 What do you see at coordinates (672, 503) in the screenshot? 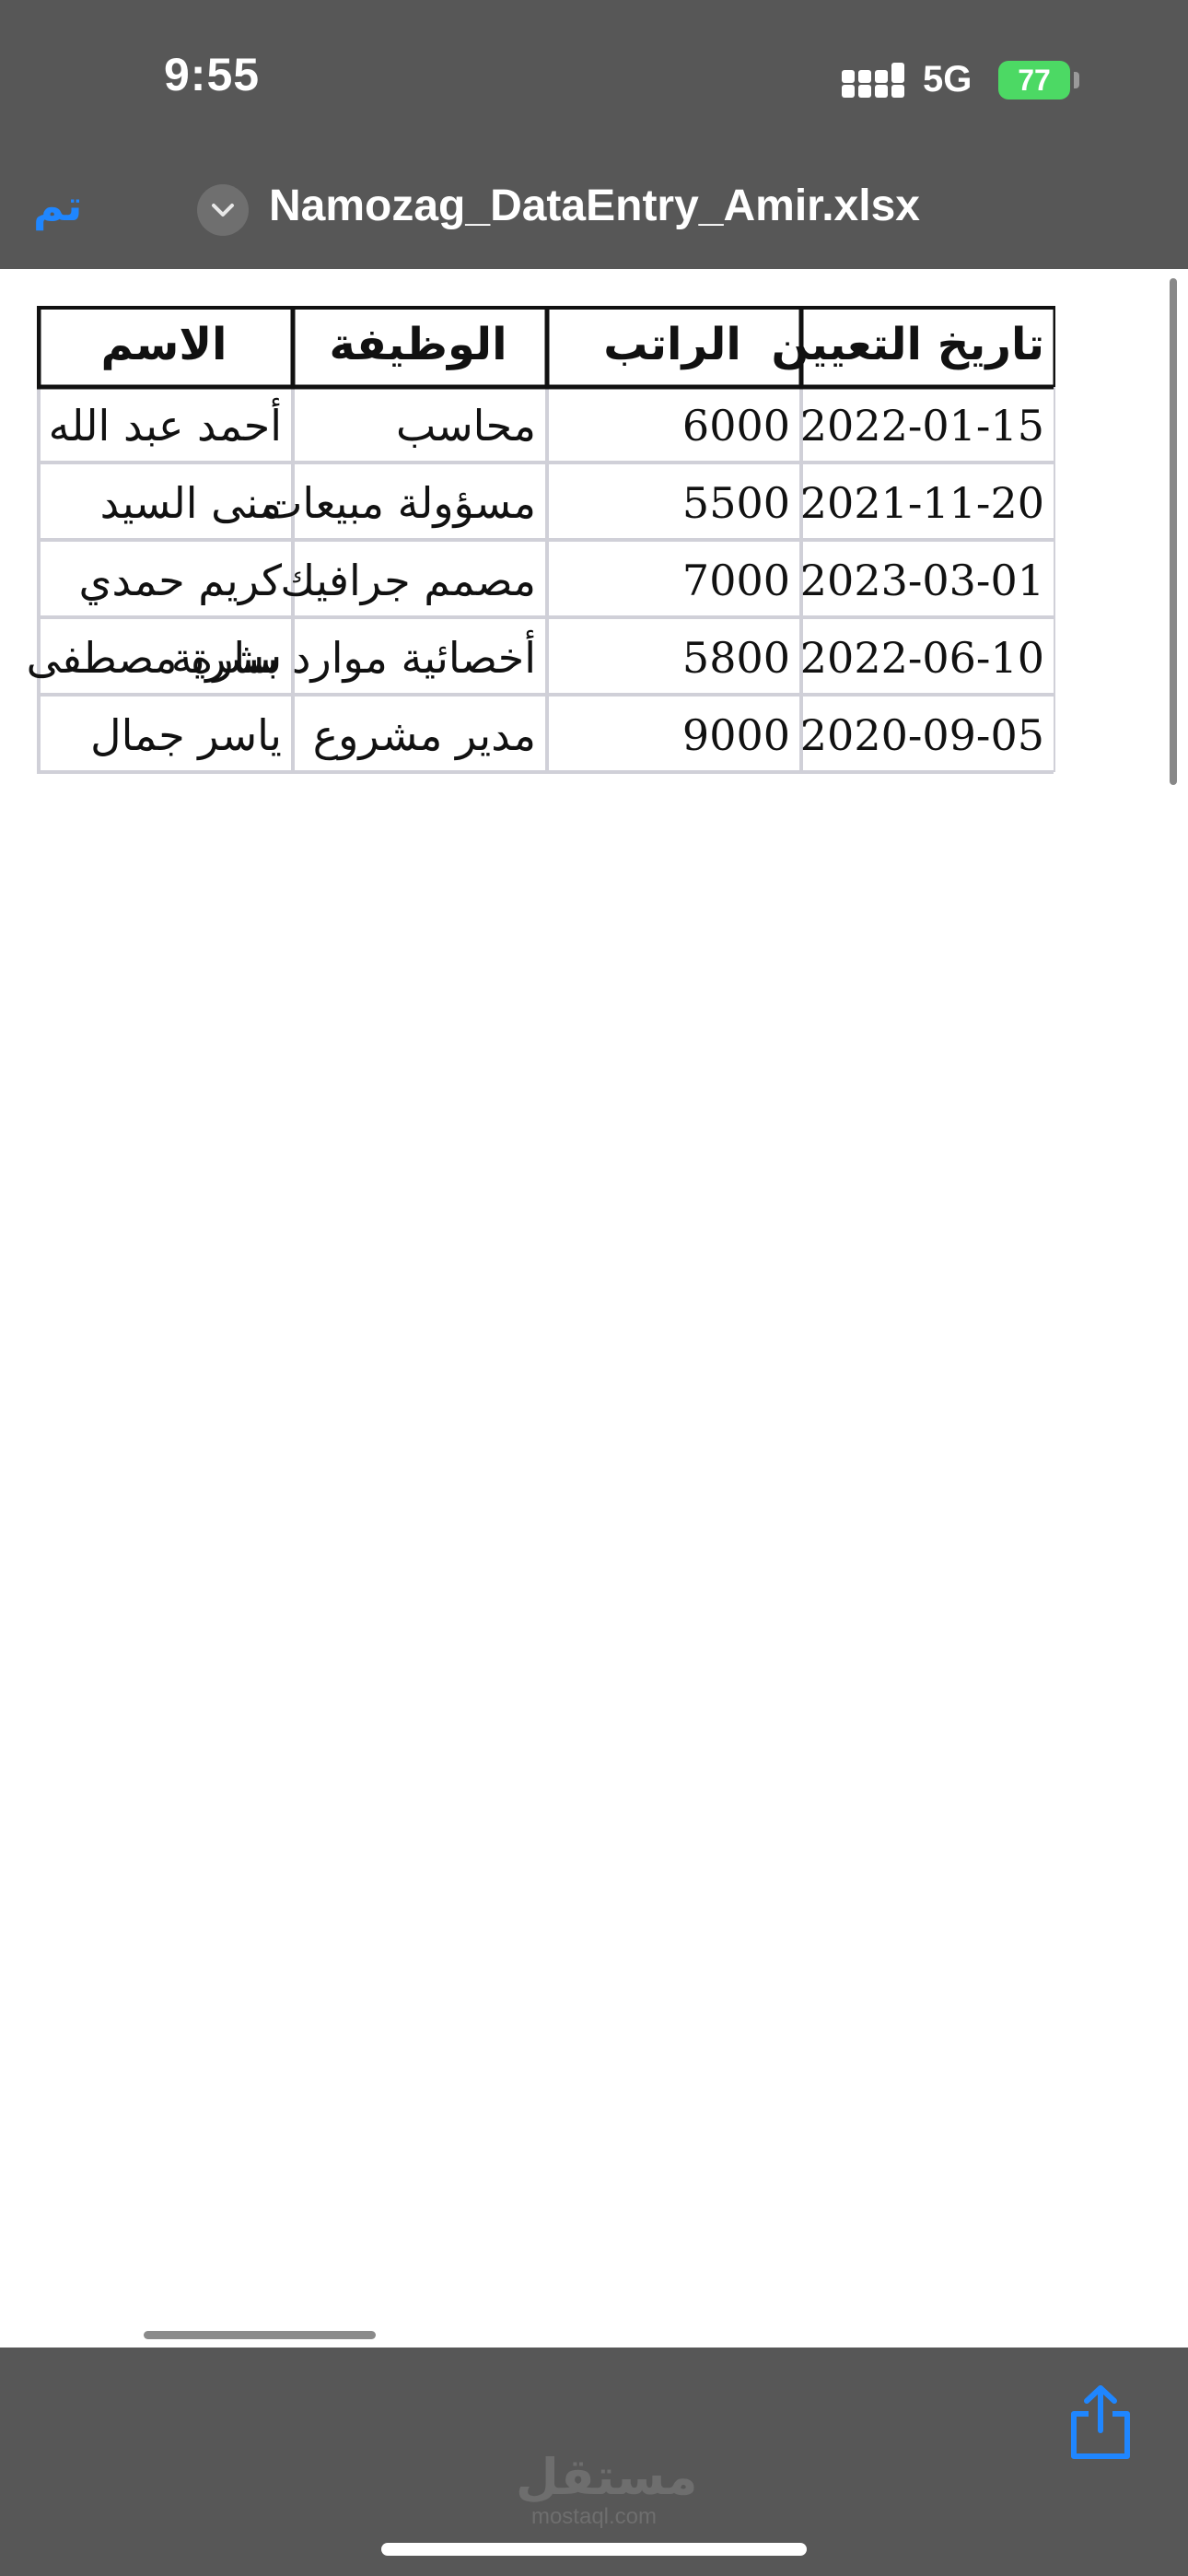
I see `cell-salary: 5500` at bounding box center [672, 503].